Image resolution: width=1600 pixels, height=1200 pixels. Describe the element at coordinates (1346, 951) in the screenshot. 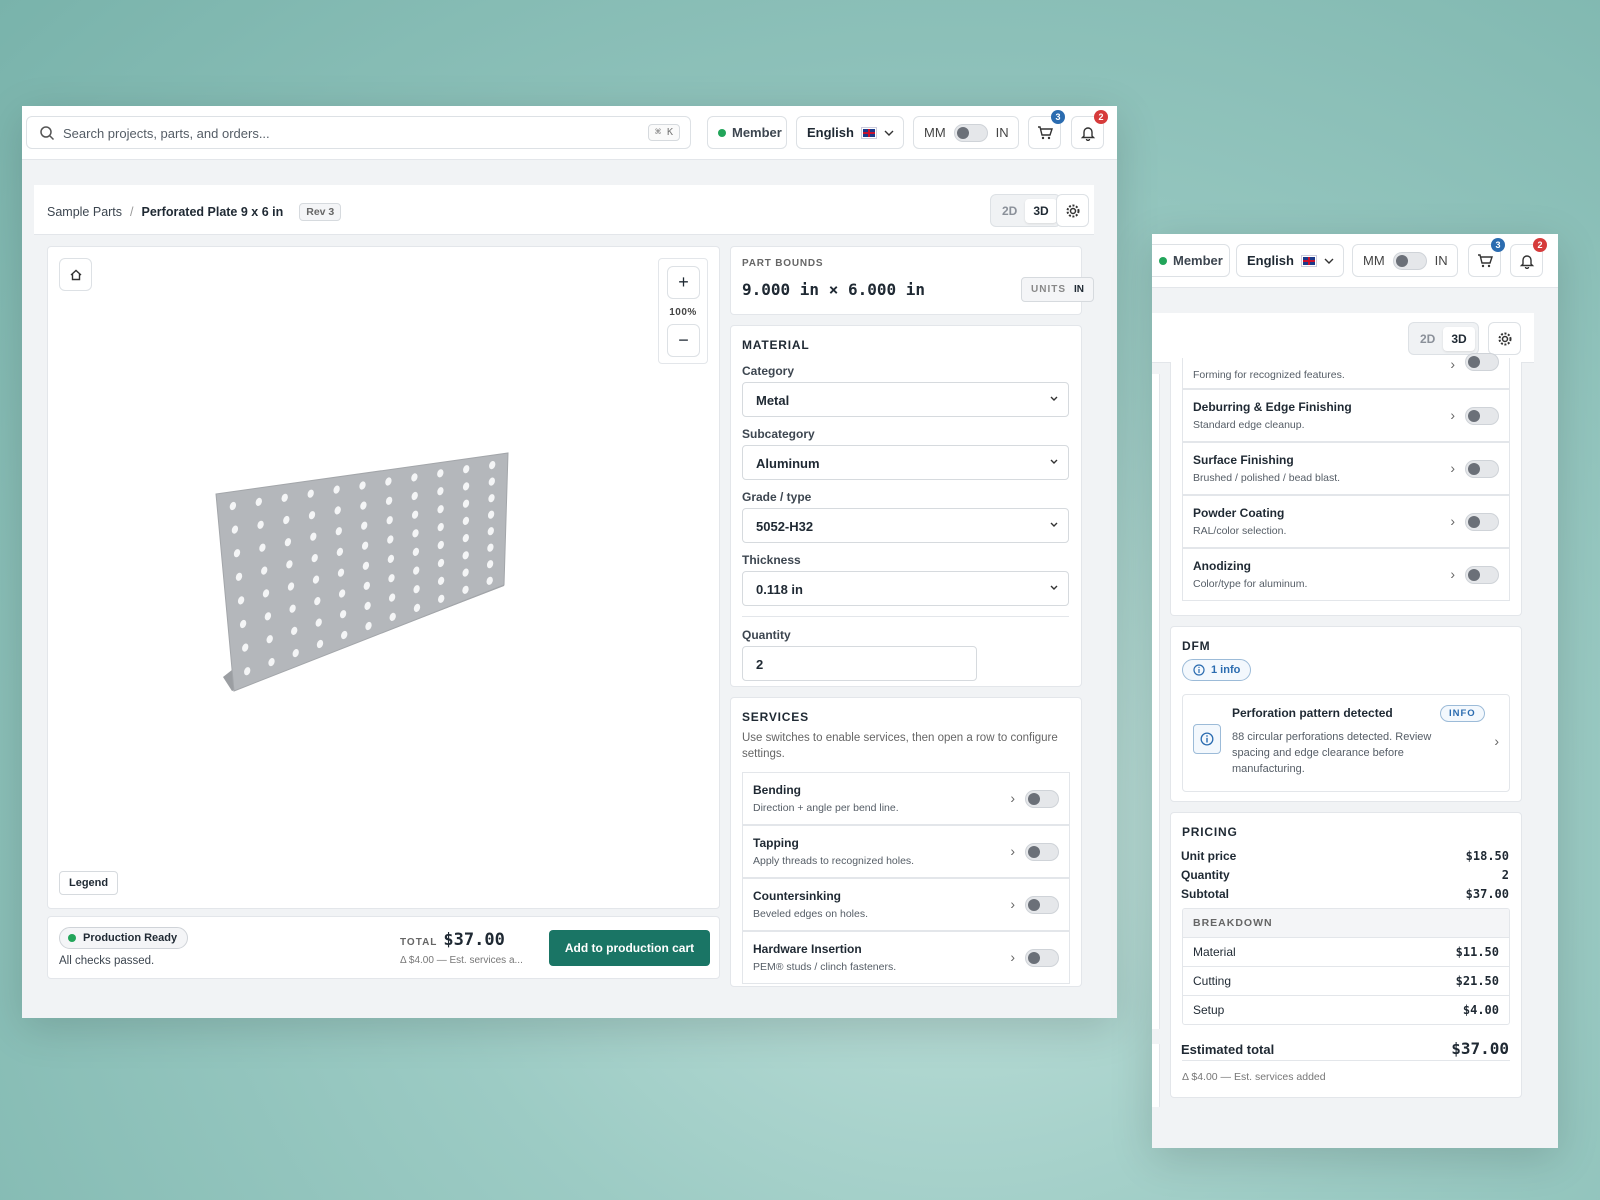

I see `breakdown-row: Material $11.50` at that location.